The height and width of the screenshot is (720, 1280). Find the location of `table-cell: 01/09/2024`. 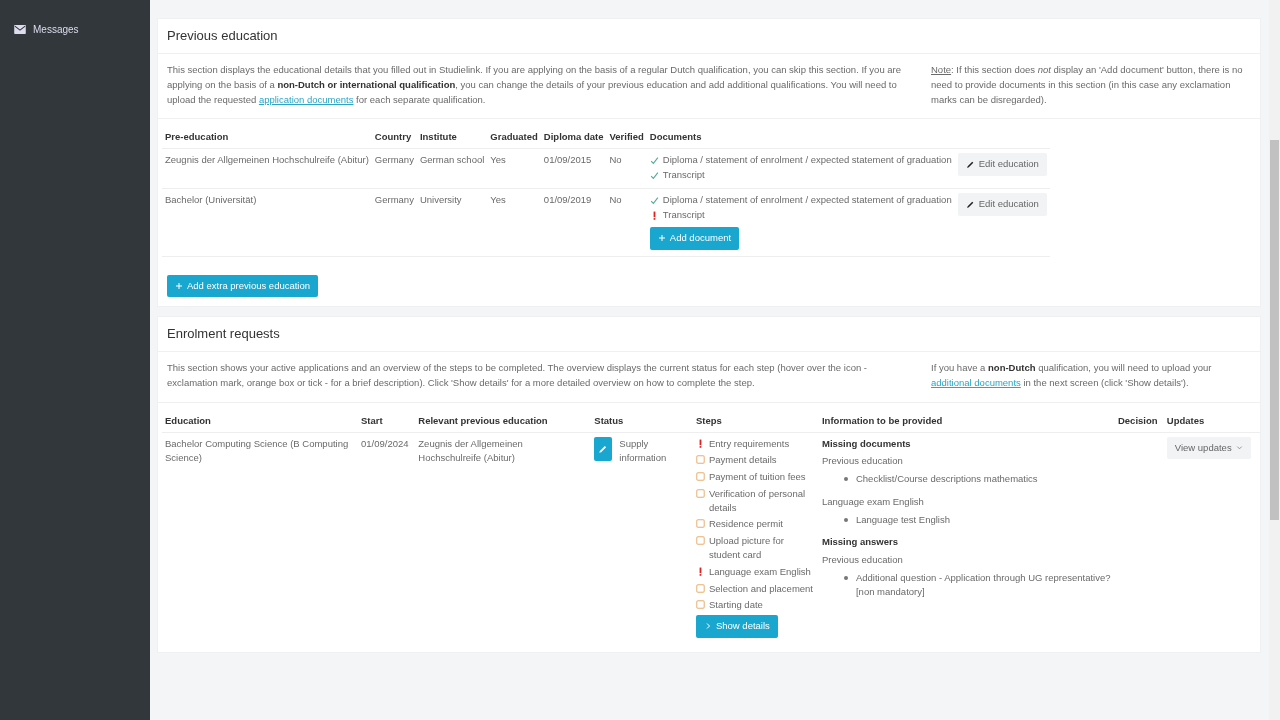

table-cell: 01/09/2024 is located at coordinates (387, 538).